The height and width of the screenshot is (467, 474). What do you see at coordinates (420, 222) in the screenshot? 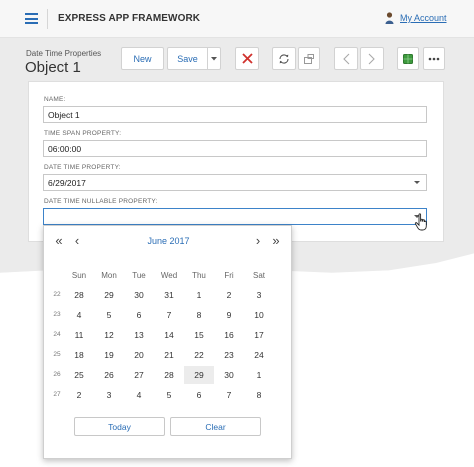
I see `hand-cursor-icon` at bounding box center [420, 222].